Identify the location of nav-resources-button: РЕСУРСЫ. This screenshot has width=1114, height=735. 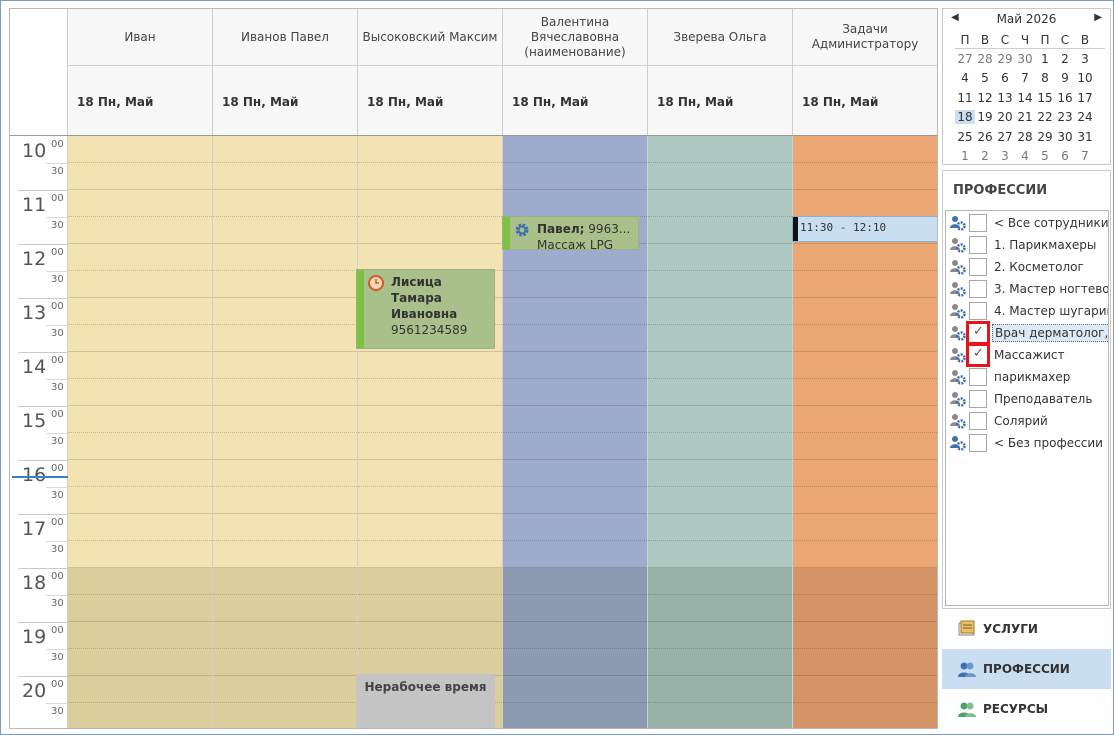
(1026, 709).